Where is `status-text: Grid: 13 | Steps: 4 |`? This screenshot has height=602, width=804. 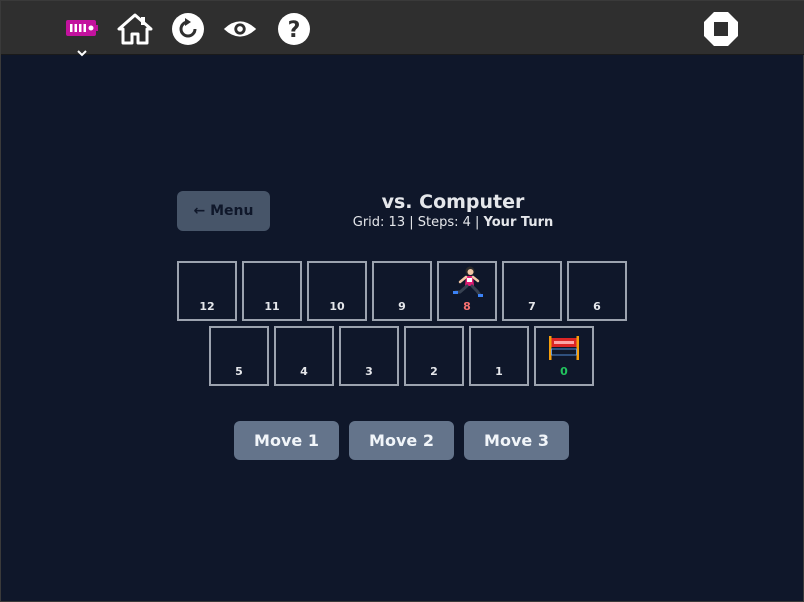
status-text: Grid: 13 | Steps: 4 | is located at coordinates (418, 222).